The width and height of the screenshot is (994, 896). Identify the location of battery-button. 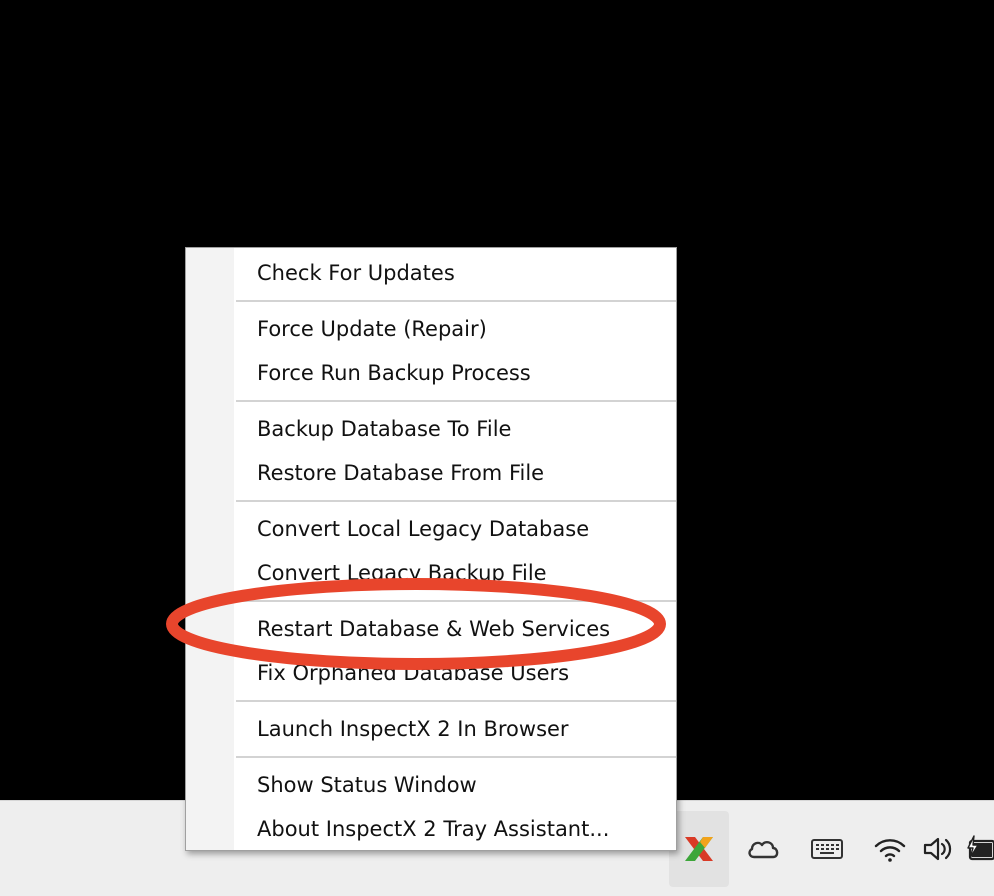
(980, 849).